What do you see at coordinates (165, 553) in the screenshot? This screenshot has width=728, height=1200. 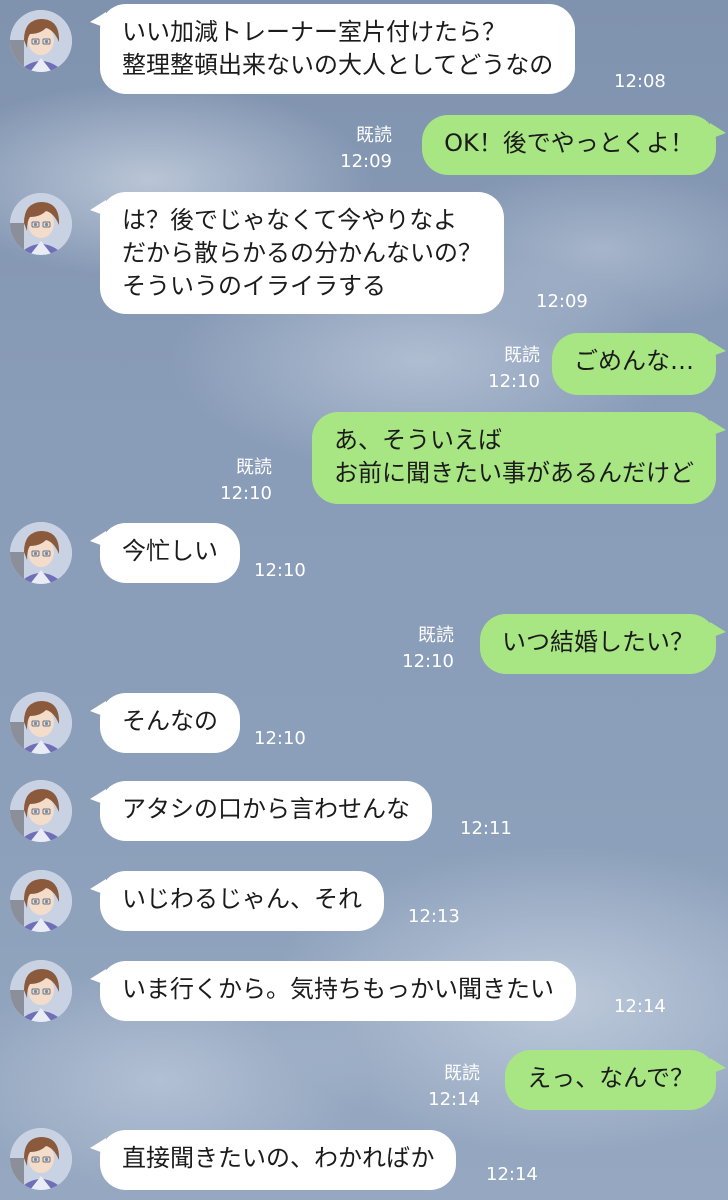 I see `message-bubble: 今忙しい` at bounding box center [165, 553].